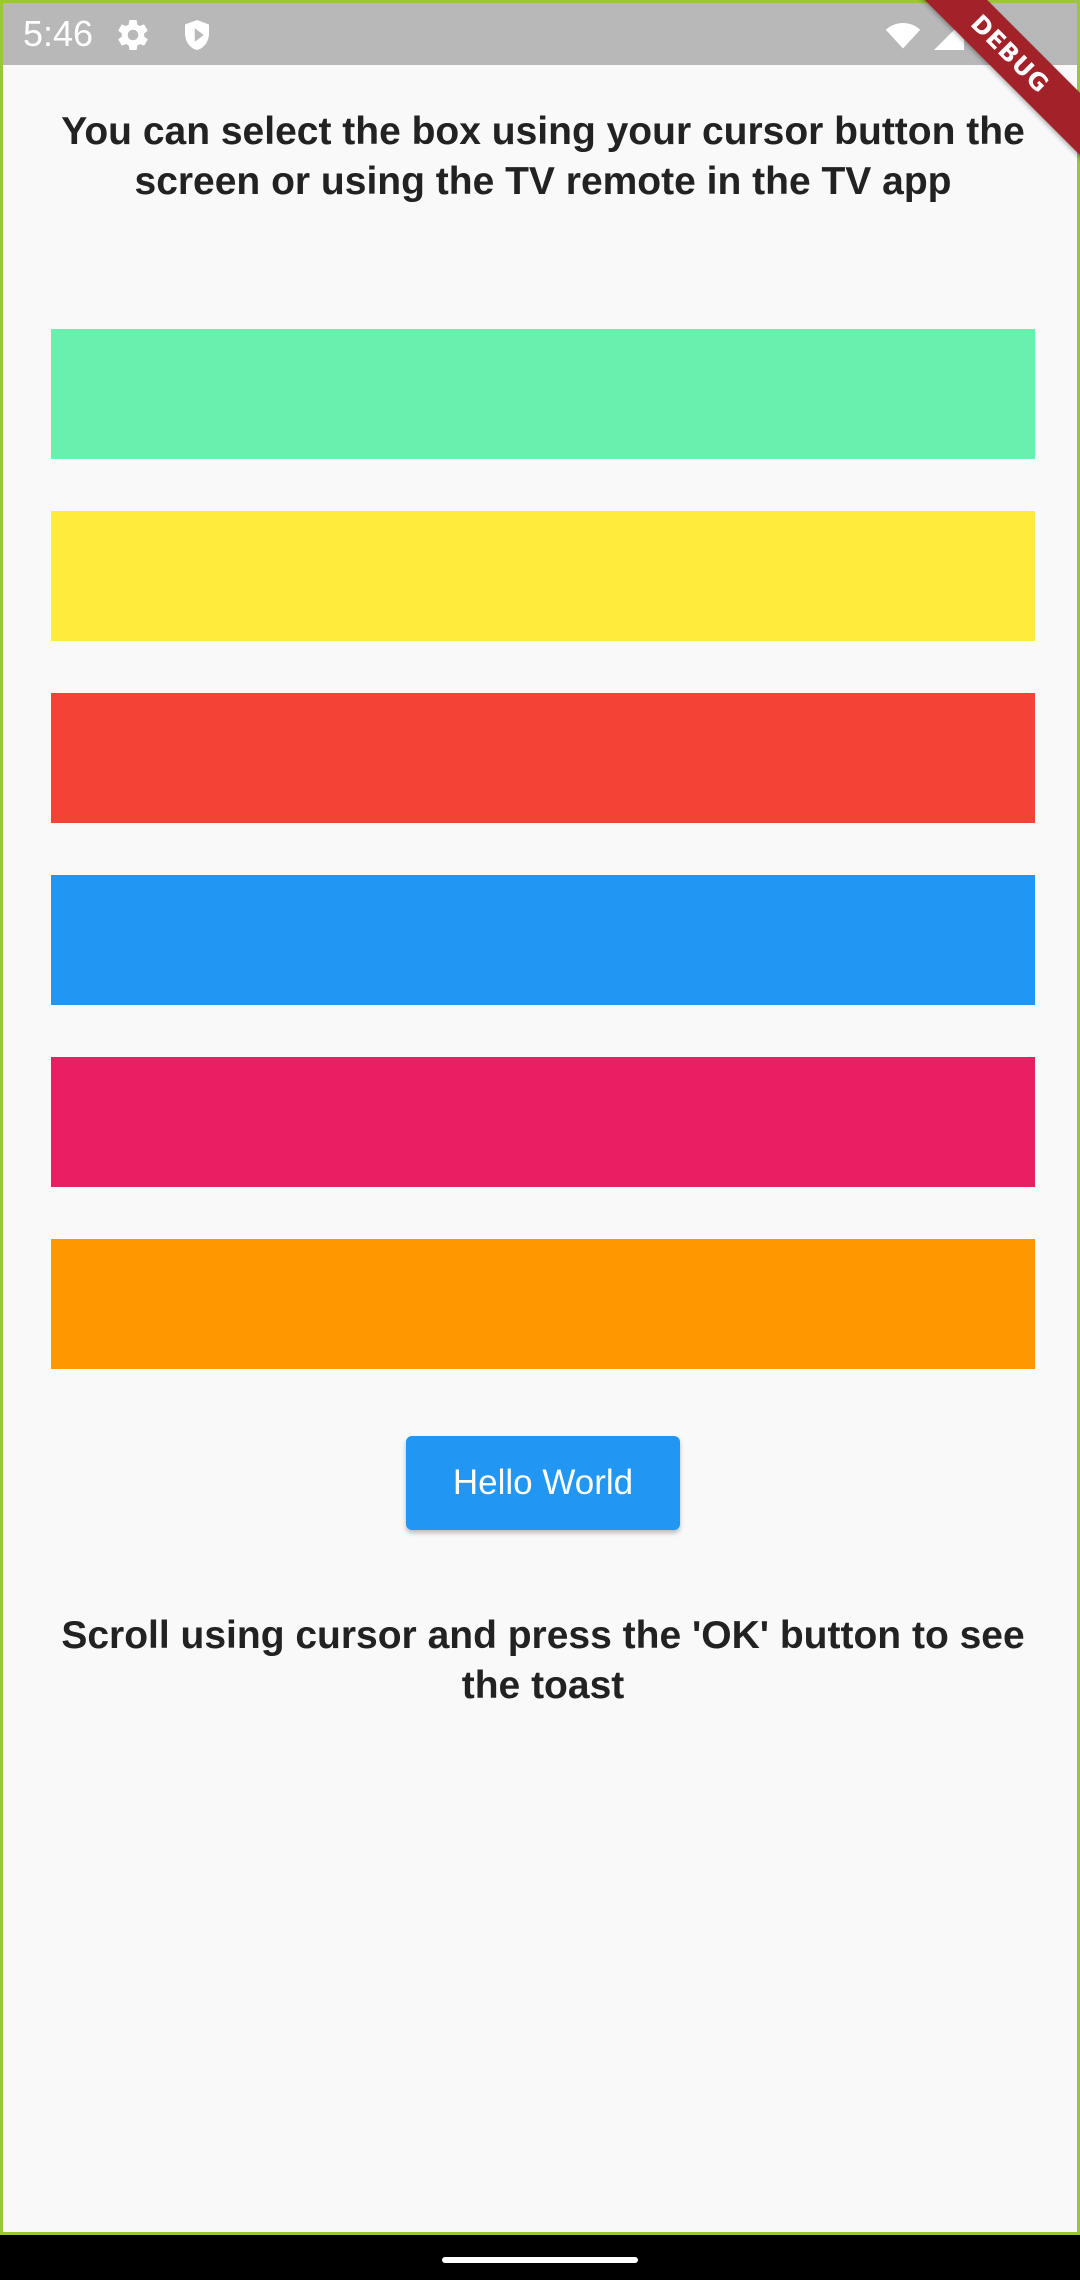  What do you see at coordinates (543, 1483) in the screenshot?
I see `hello-world-button: Hello World` at bounding box center [543, 1483].